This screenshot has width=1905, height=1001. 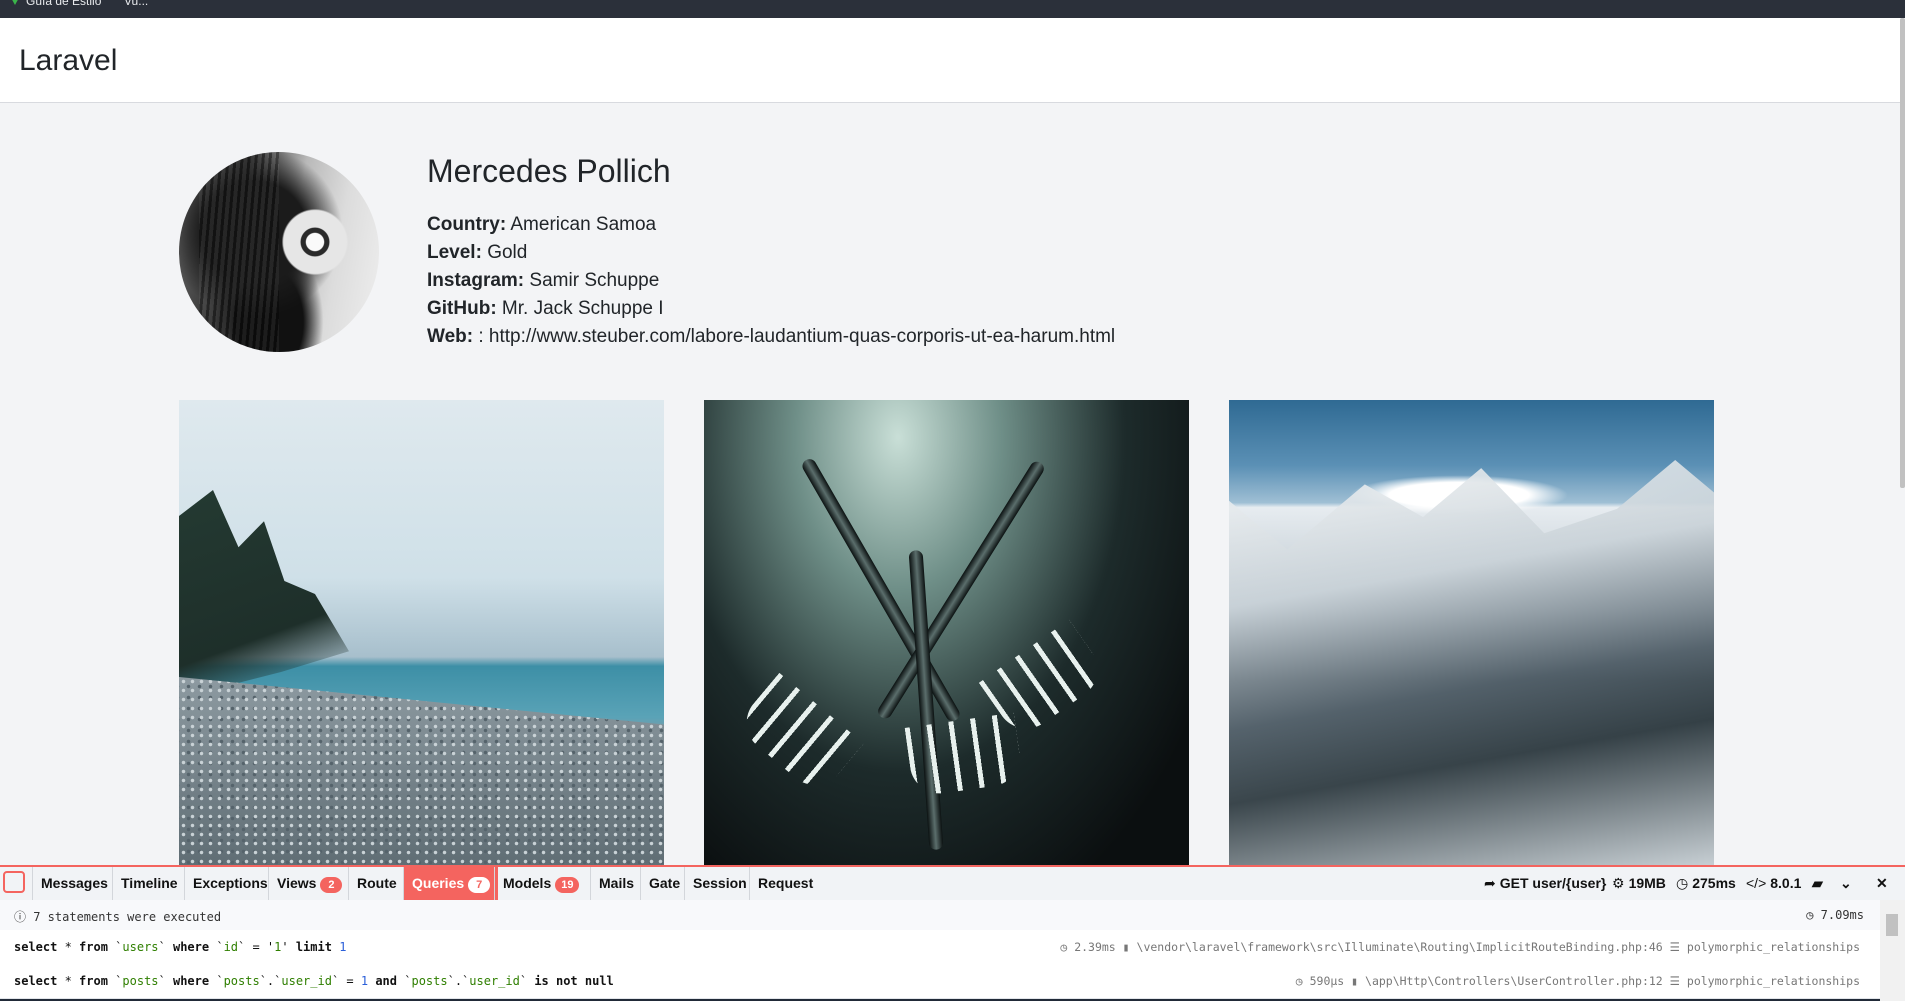 What do you see at coordinates (592, 280) in the screenshot?
I see `detail-value: Samir Schuppe` at bounding box center [592, 280].